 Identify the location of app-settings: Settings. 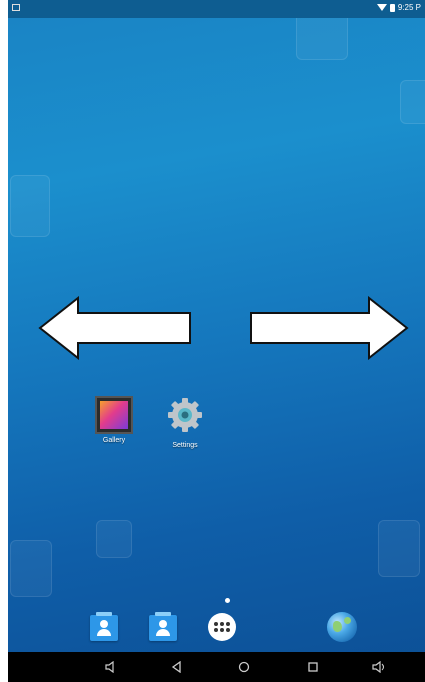
(185, 422).